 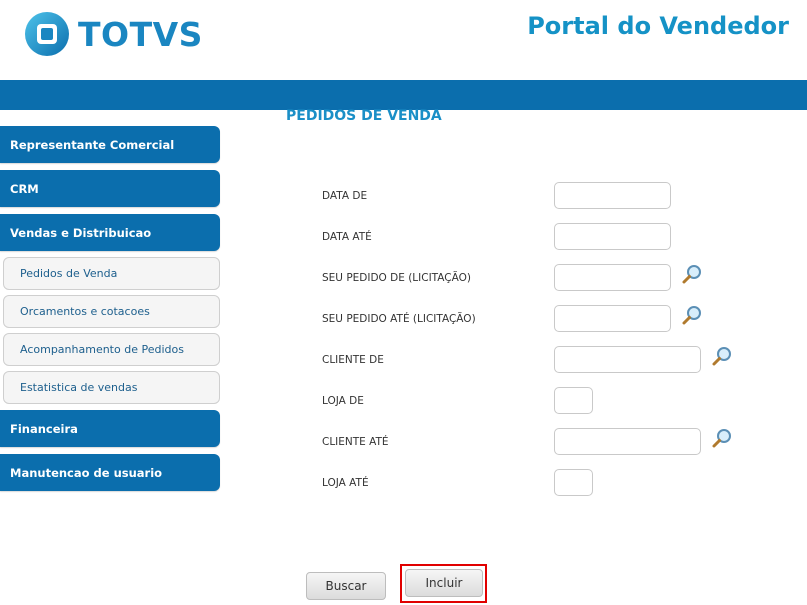 I want to click on sidebar-subitem-pedidos-de-venda: Pedidos de Venda, so click(x=111, y=273).